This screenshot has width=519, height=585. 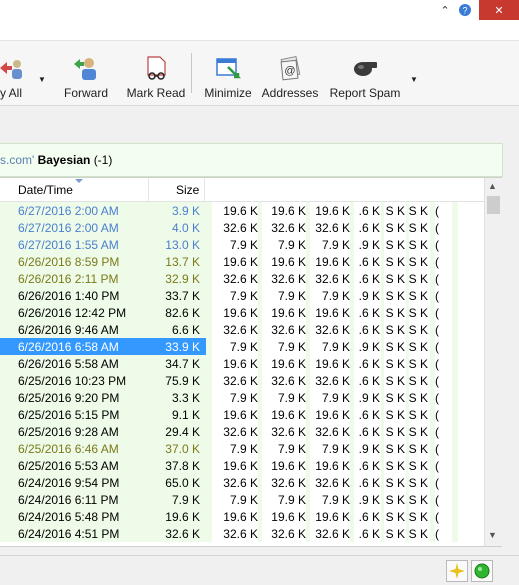 I want to click on date-cell: 6/25/2016 6:46 AM, so click(x=68, y=449).